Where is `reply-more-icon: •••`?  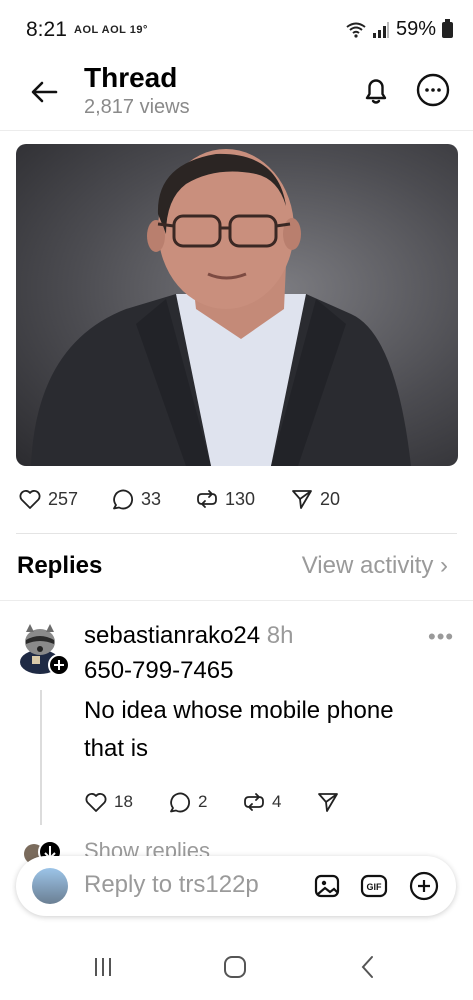
reply-more-icon: ••• is located at coordinates (441, 637).